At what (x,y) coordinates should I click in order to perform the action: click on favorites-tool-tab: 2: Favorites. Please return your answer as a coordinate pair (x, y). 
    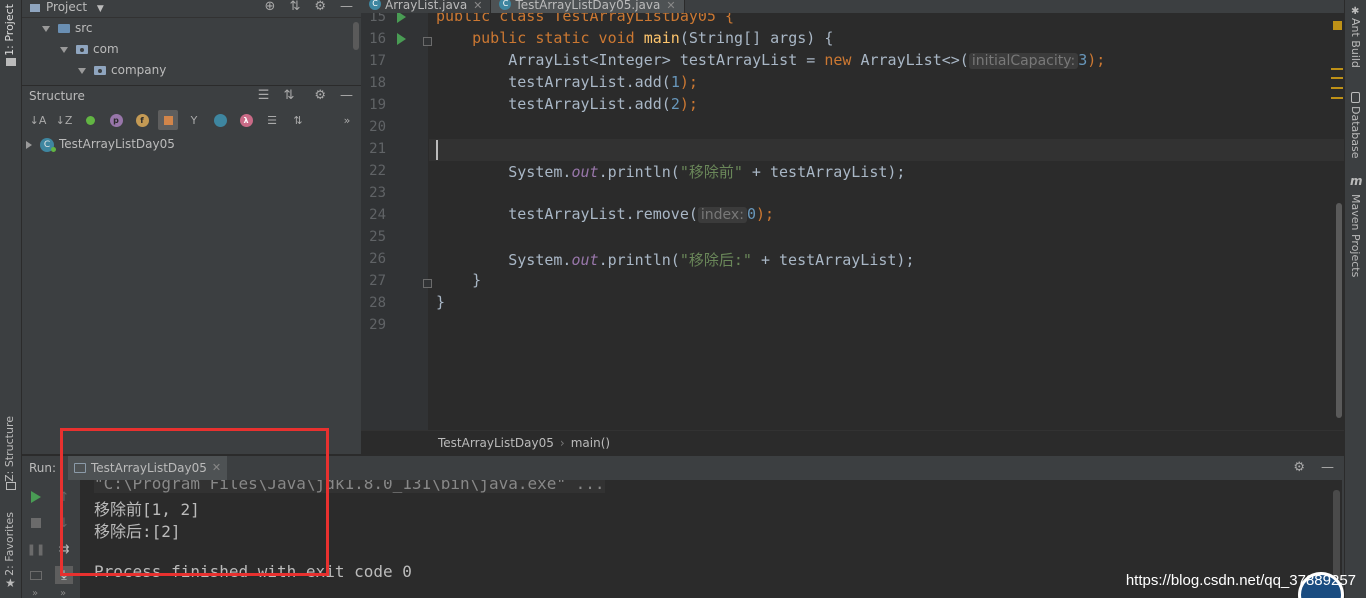
    Looking at the image, I should click on (9, 544).